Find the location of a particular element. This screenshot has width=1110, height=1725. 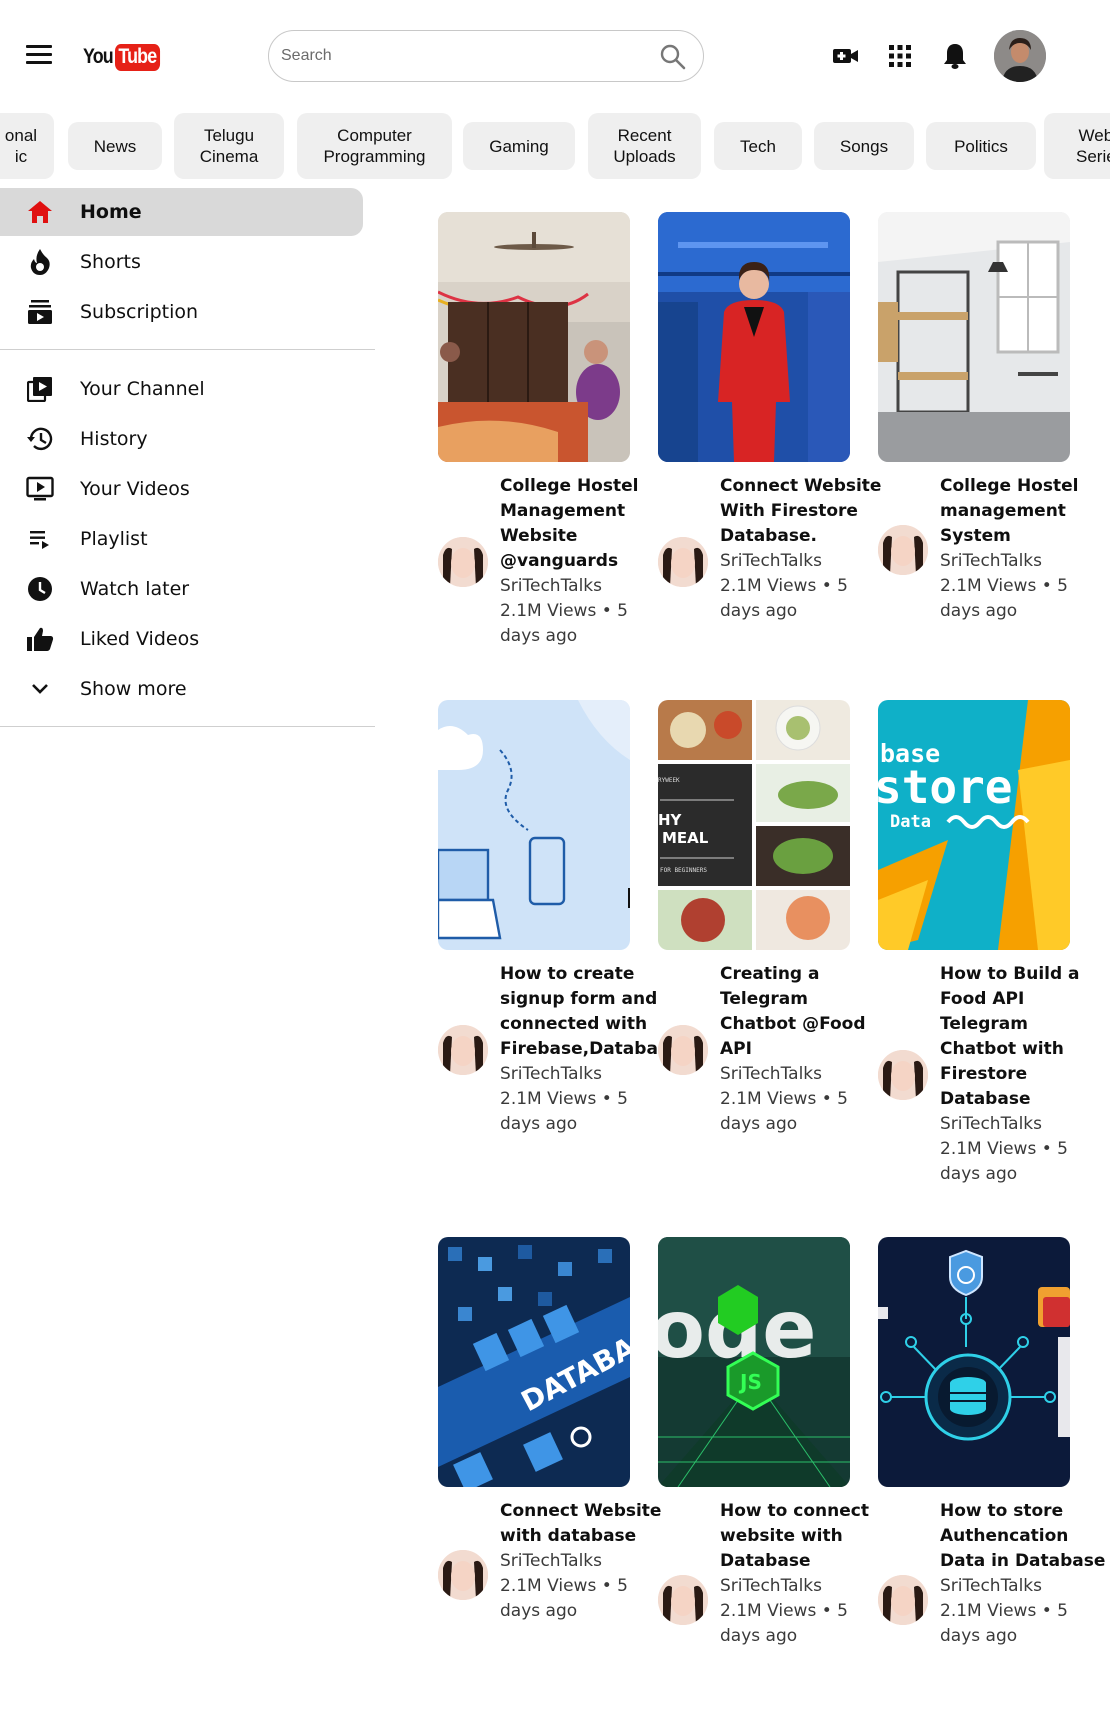

video-title: Connect Website with database is located at coordinates (585, 1524).